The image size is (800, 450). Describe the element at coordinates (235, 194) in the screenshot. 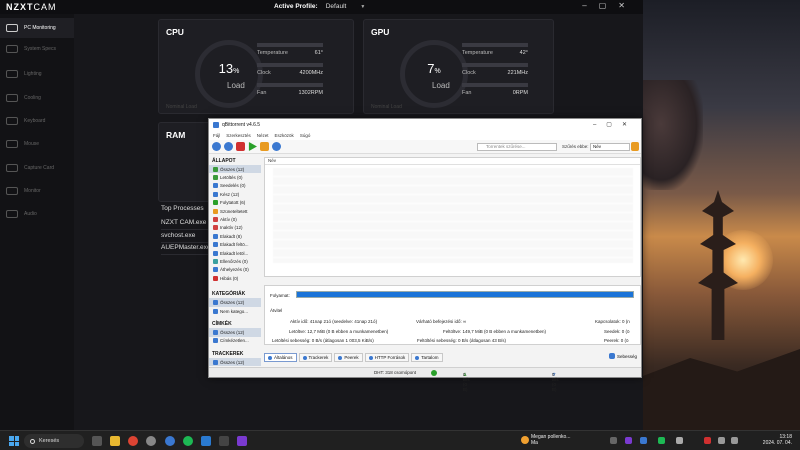

I see `status-filter-item: Kész (12)` at that location.